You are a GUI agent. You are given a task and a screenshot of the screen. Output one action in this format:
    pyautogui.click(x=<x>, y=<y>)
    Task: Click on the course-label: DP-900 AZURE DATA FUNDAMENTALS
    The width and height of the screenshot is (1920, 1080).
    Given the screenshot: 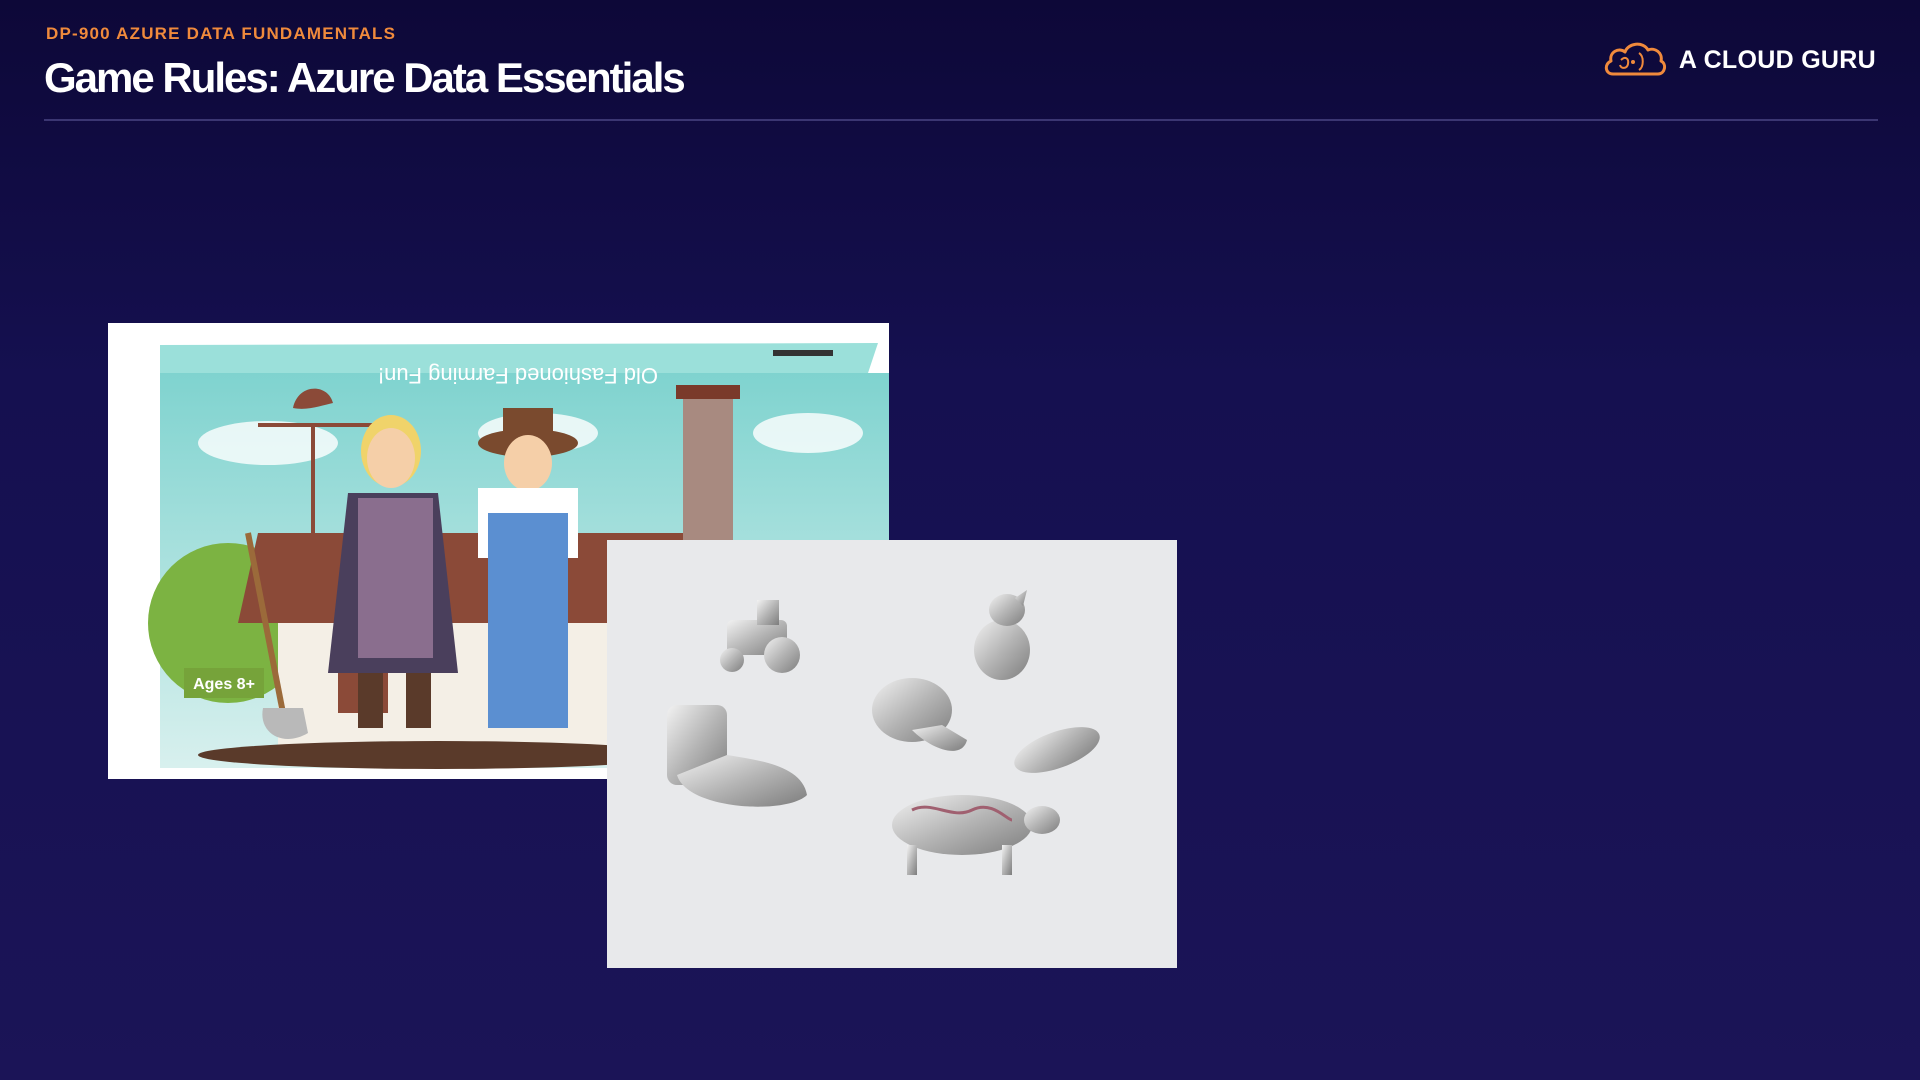 What is the action you would take?
    pyautogui.click(x=221, y=33)
    